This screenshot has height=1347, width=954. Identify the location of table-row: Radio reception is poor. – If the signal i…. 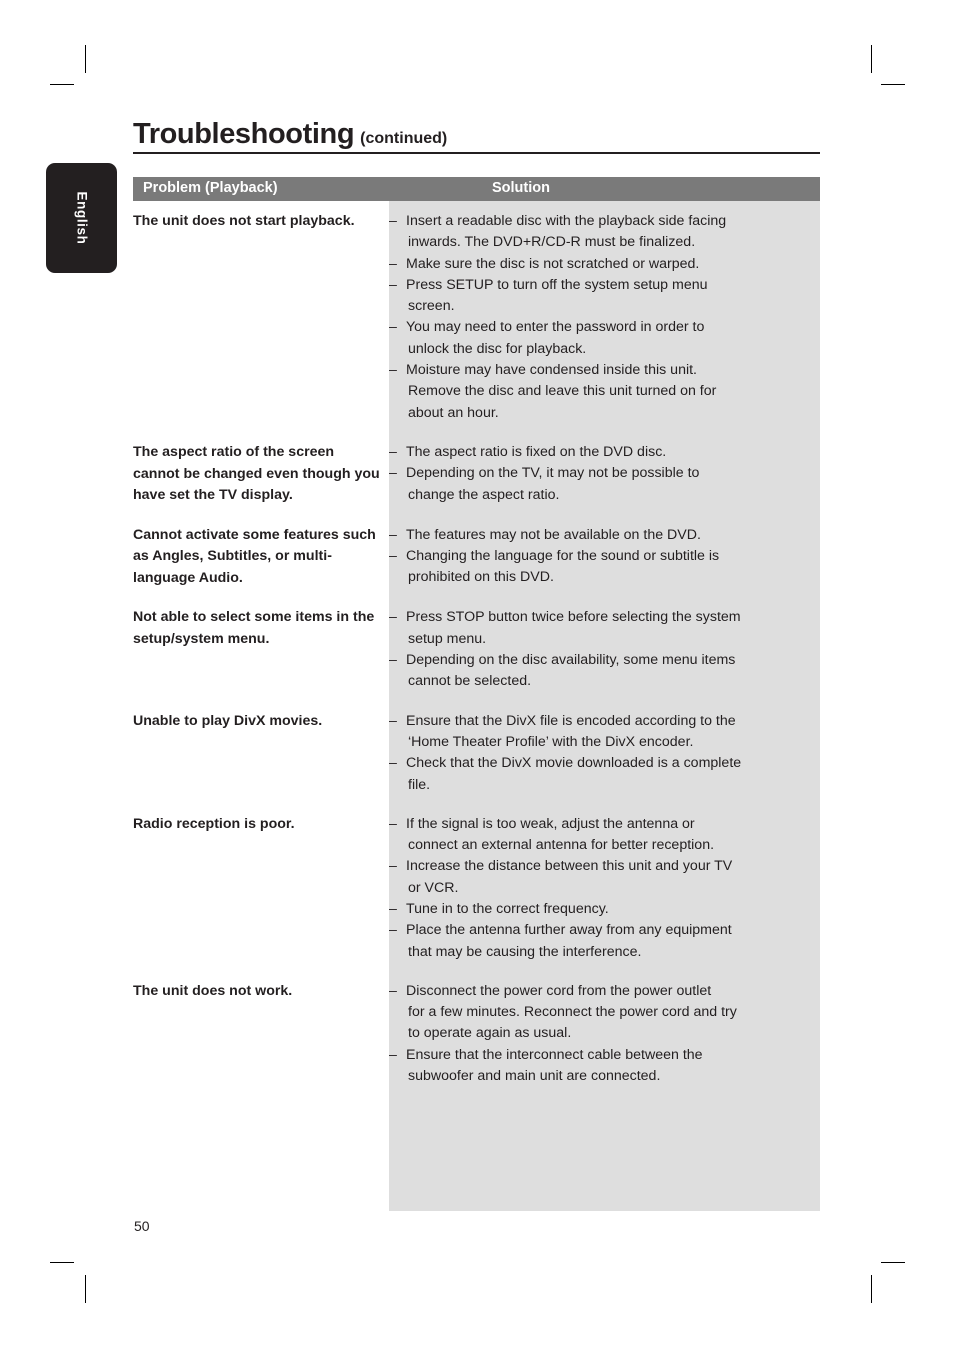
(476, 888).